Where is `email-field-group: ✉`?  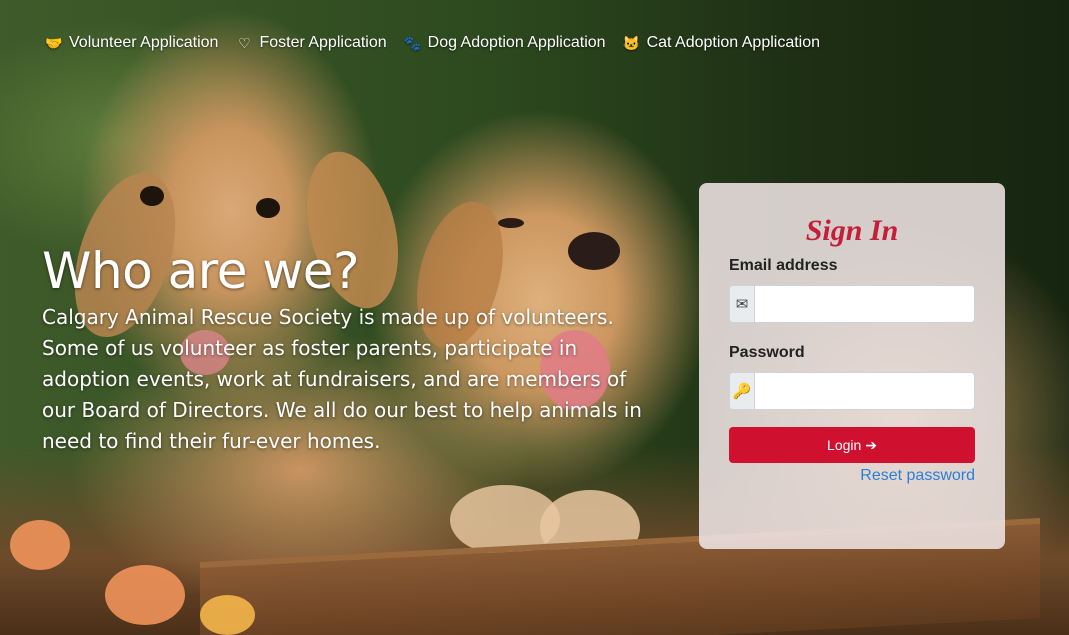
email-field-group: ✉ is located at coordinates (852, 304).